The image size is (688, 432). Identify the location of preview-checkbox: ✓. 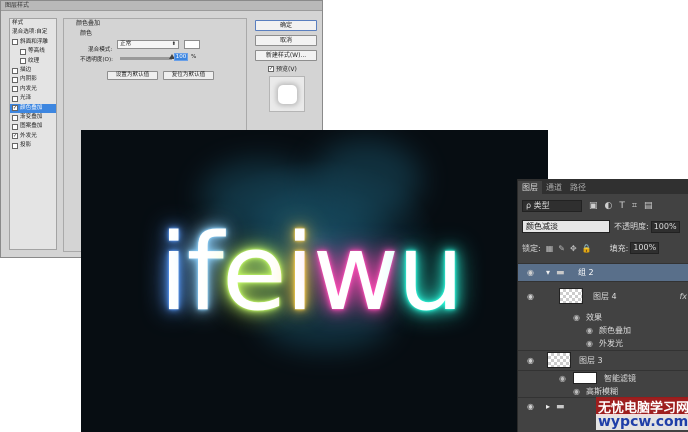
(271, 68).